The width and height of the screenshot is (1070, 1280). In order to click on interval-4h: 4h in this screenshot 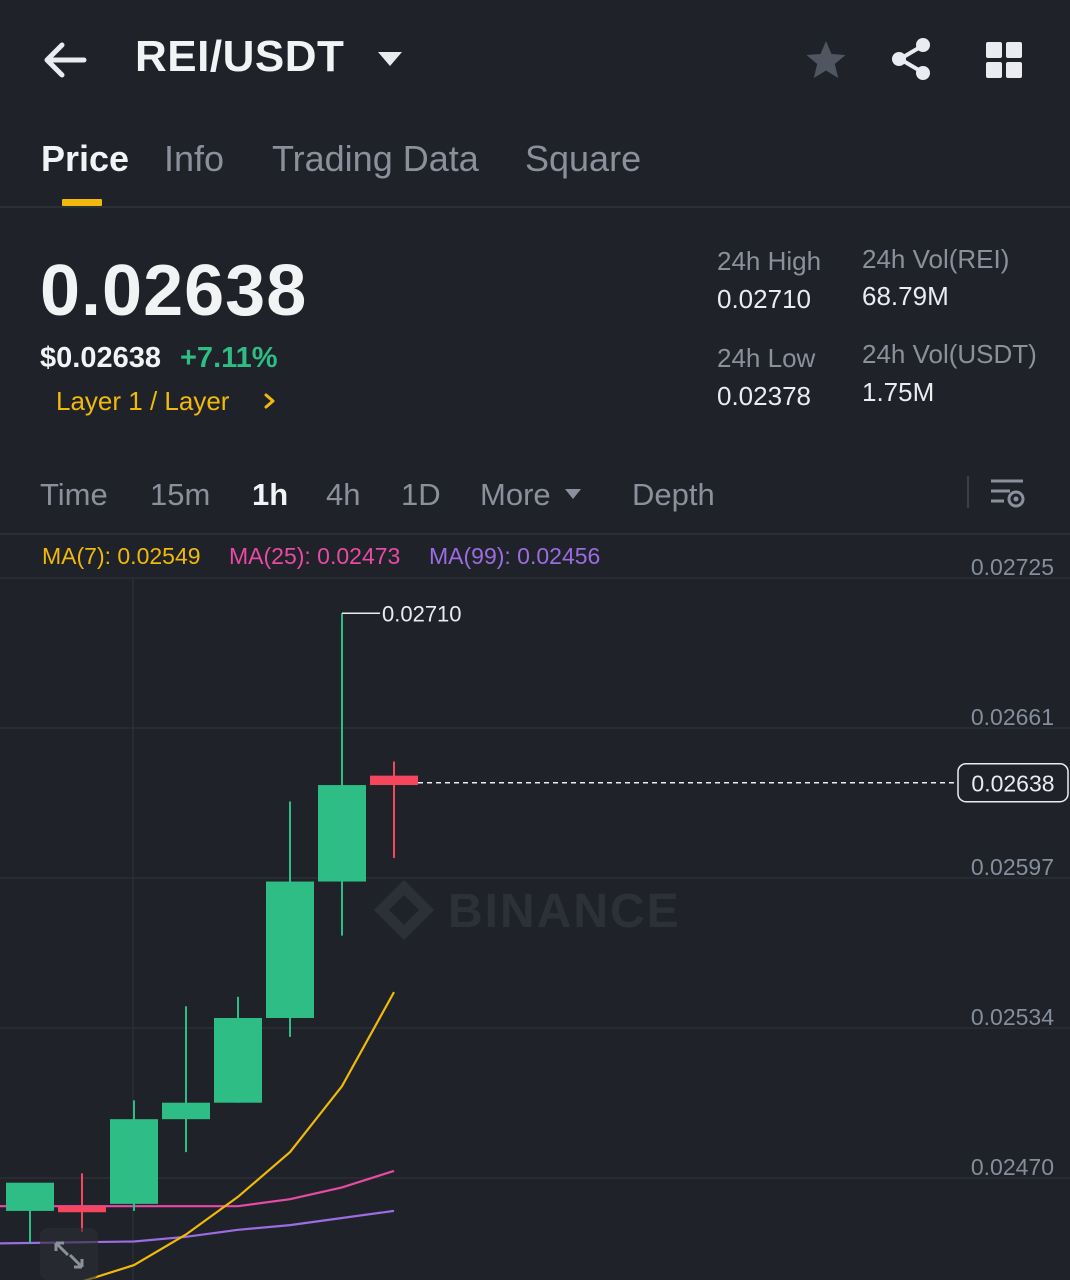, I will do `click(343, 495)`.